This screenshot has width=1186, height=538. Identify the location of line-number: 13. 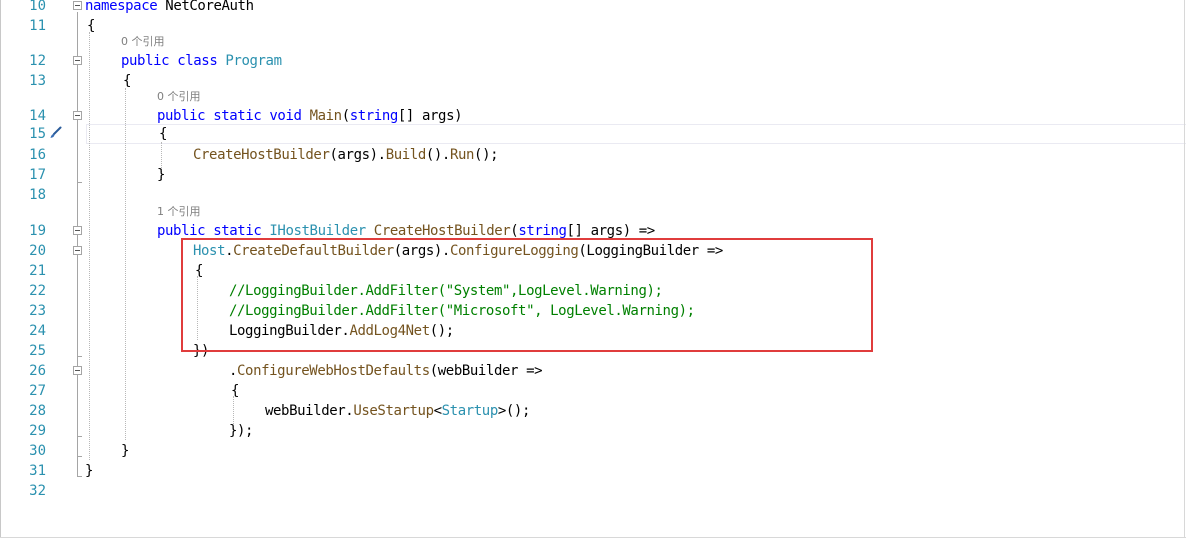
(37, 81).